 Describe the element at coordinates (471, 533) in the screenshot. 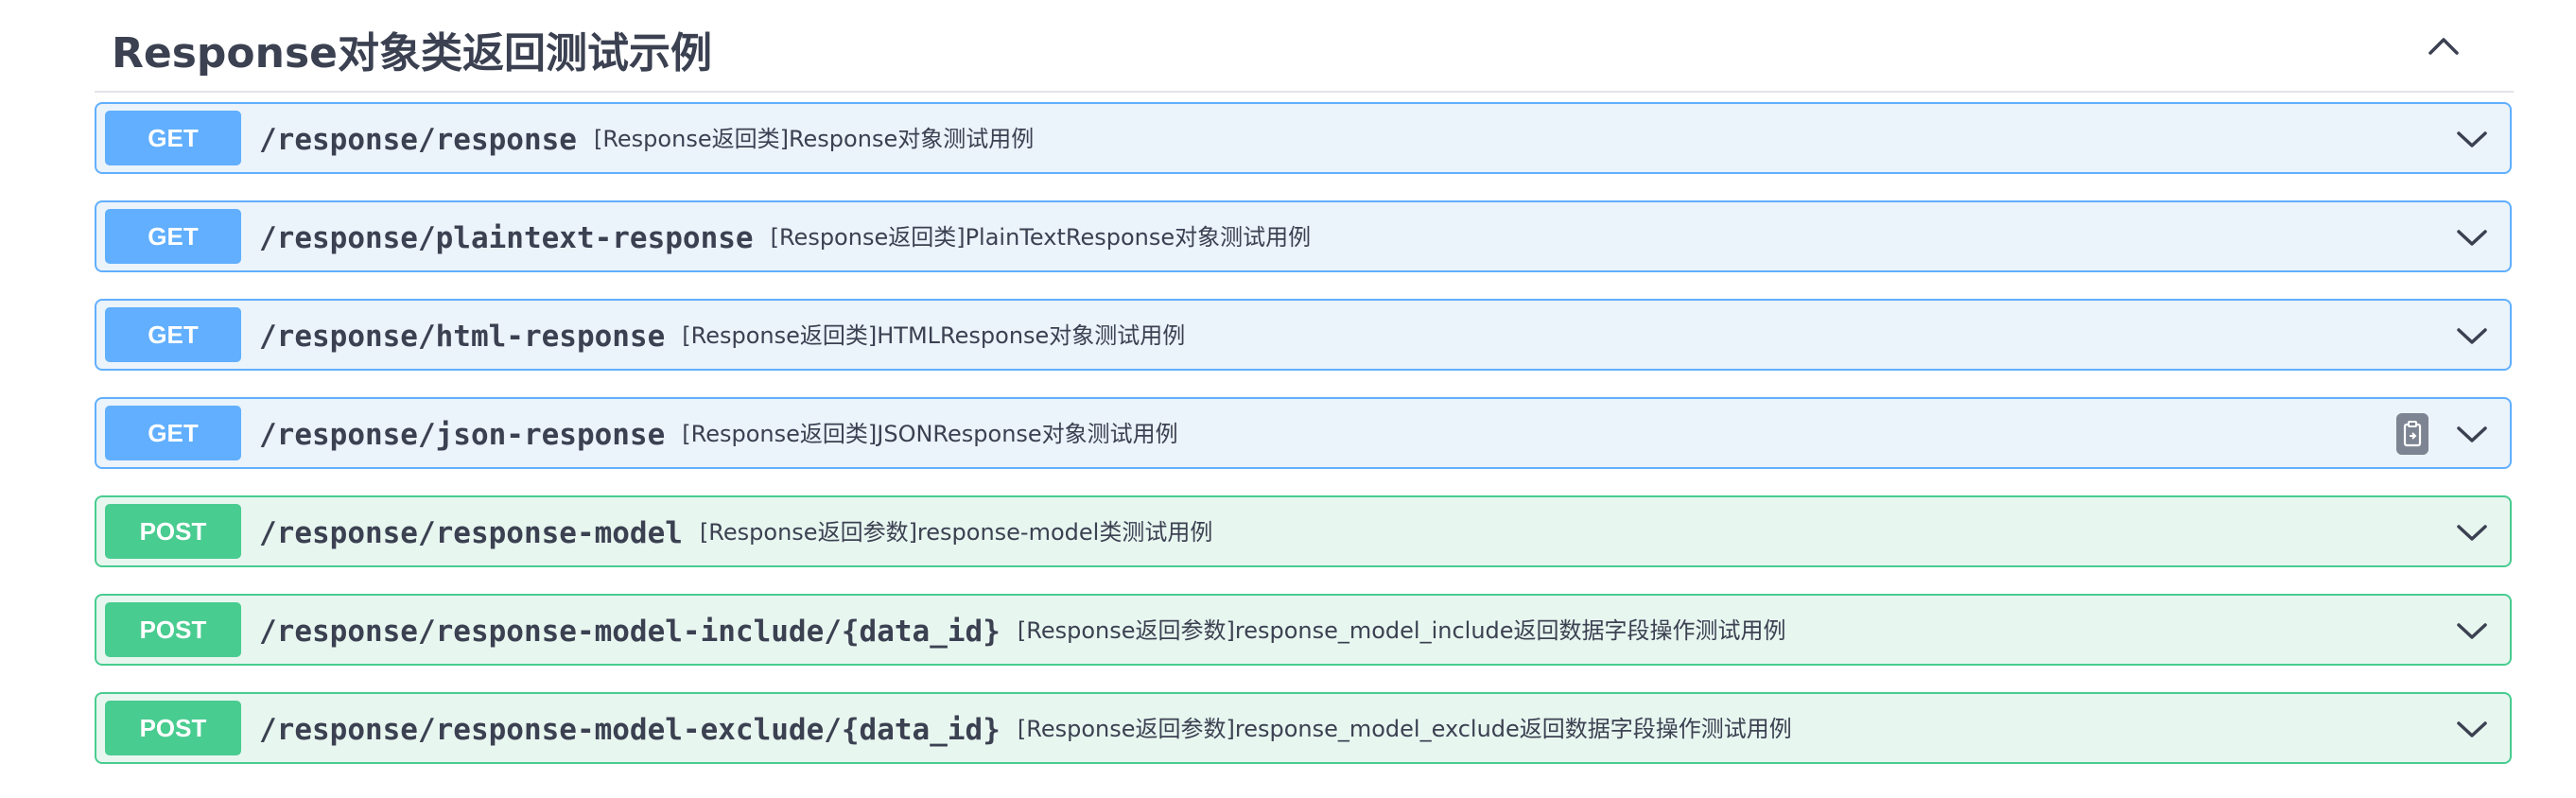

I see `path-text: /response/response-model` at that location.